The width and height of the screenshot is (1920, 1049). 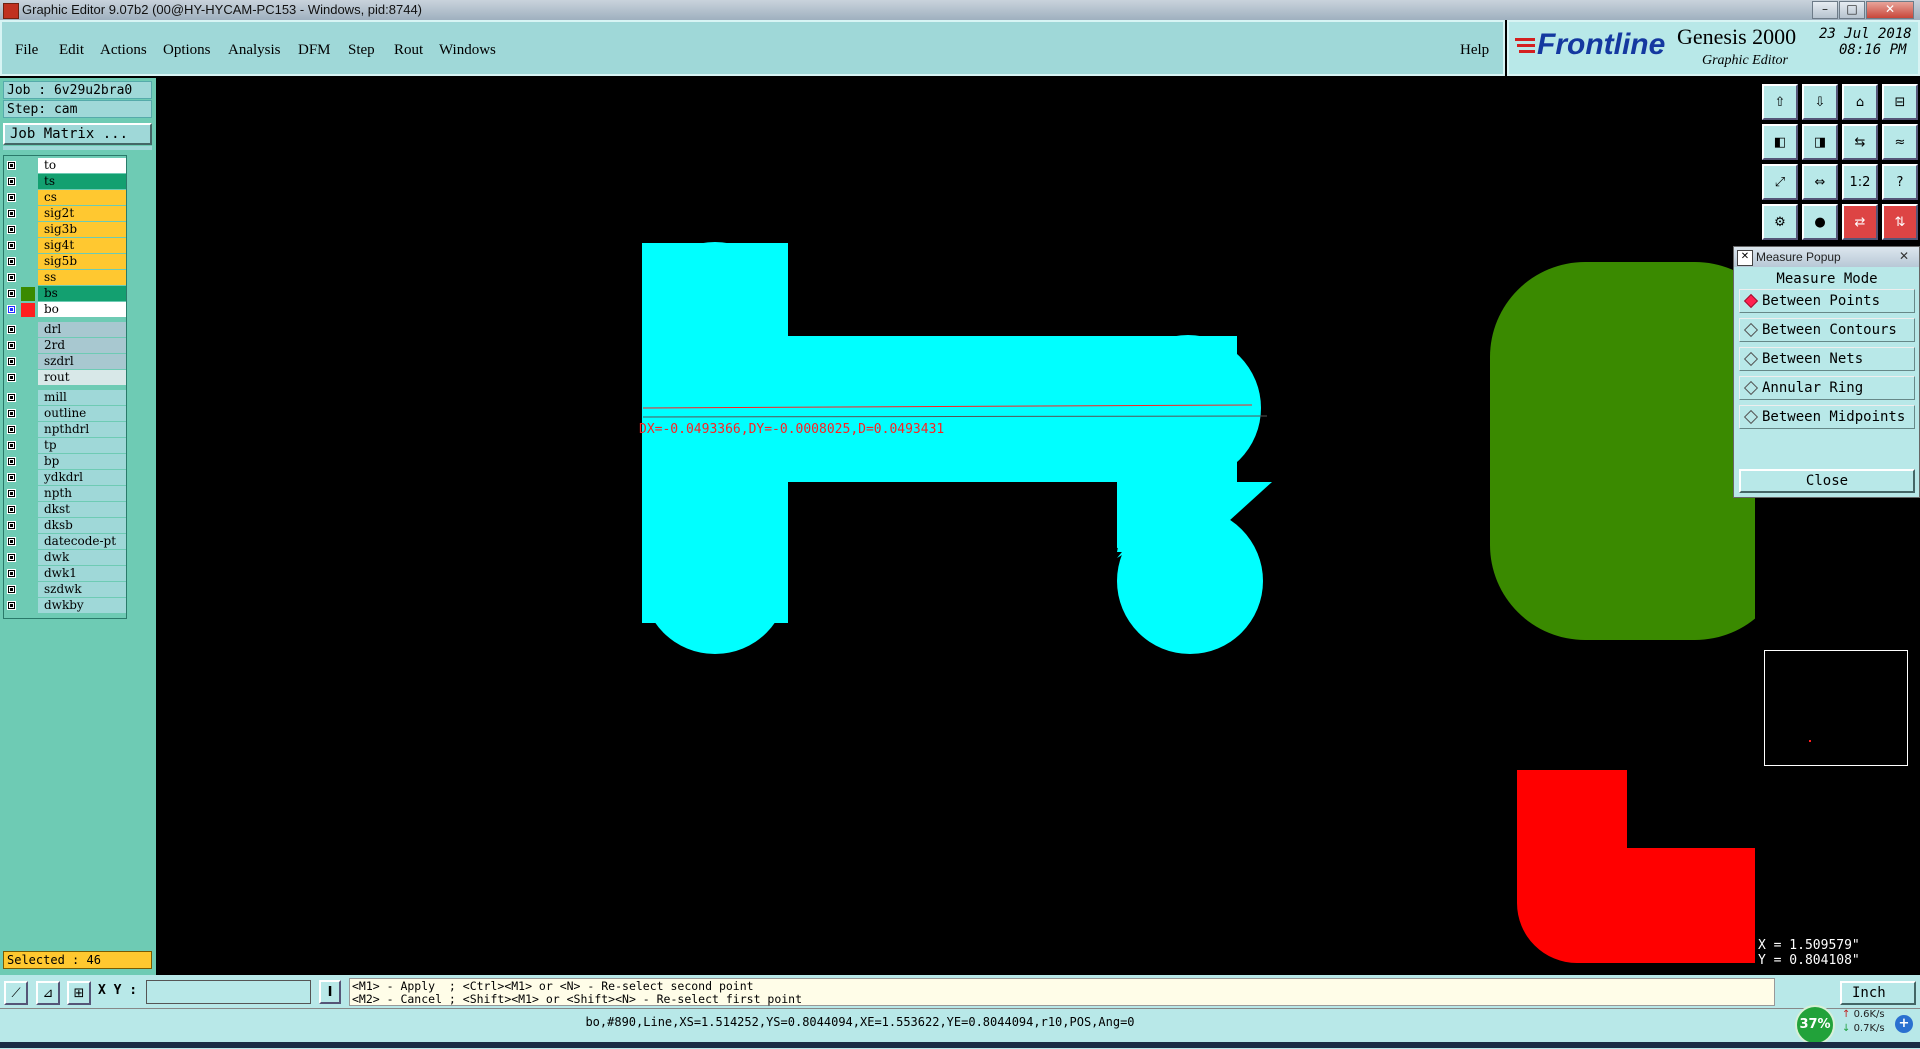 What do you see at coordinates (82, 605) in the screenshot?
I see `layer-name: dwkby` at bounding box center [82, 605].